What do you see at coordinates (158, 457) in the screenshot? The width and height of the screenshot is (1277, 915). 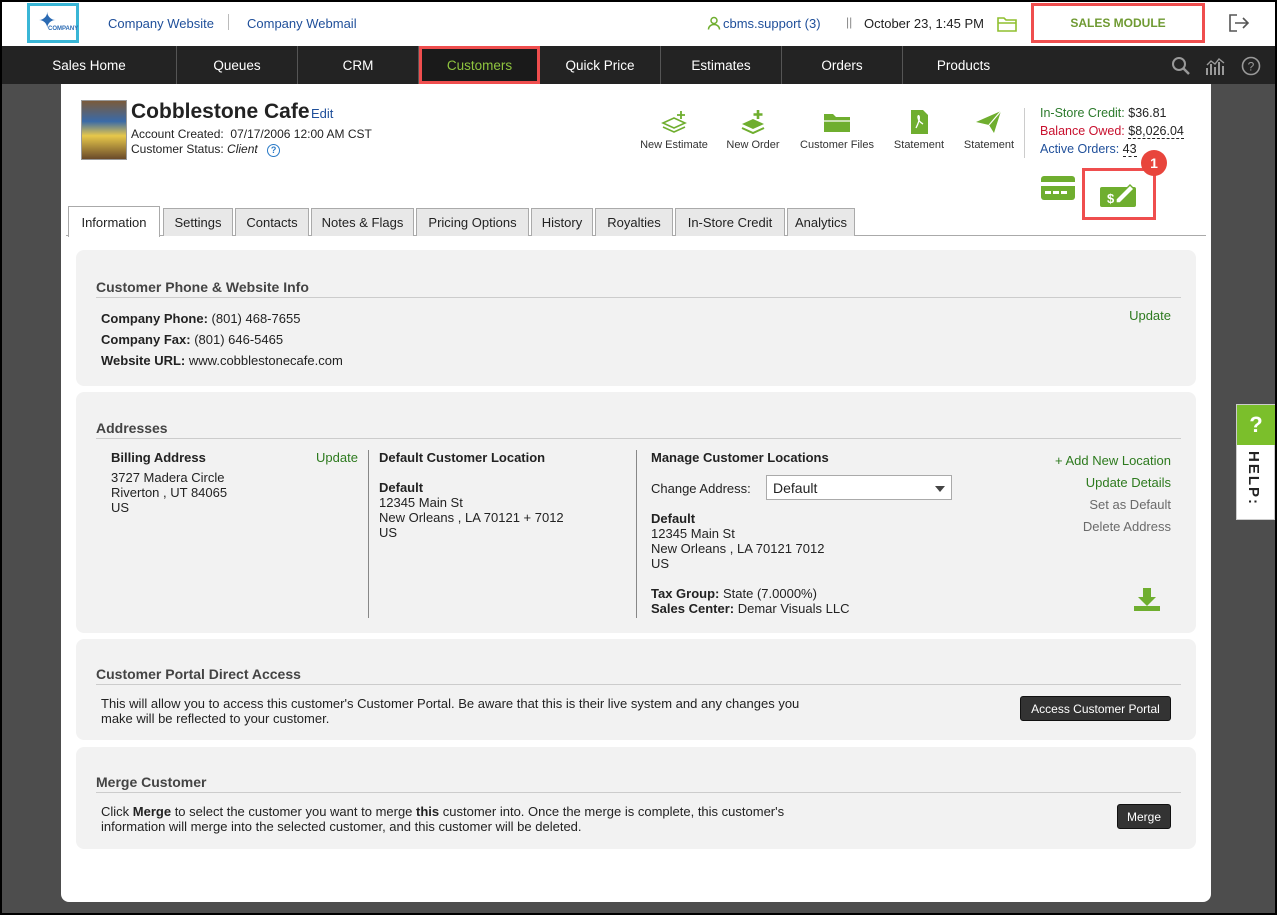 I see `billing-address-title: Billing Address` at bounding box center [158, 457].